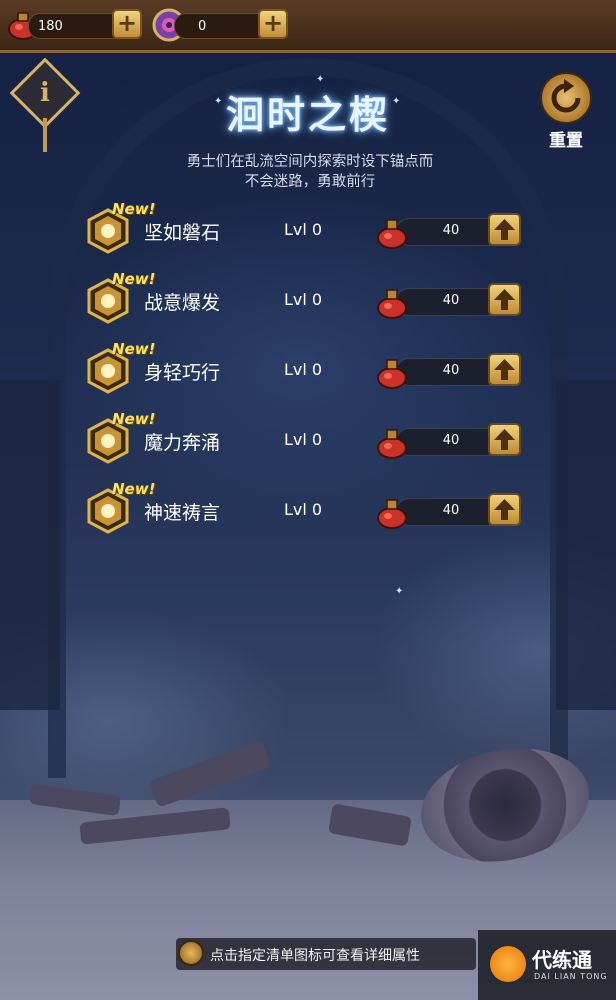 The width and height of the screenshot is (616, 1000). What do you see at coordinates (182, 233) in the screenshot?
I see `skill-name: 坚如磐石` at bounding box center [182, 233].